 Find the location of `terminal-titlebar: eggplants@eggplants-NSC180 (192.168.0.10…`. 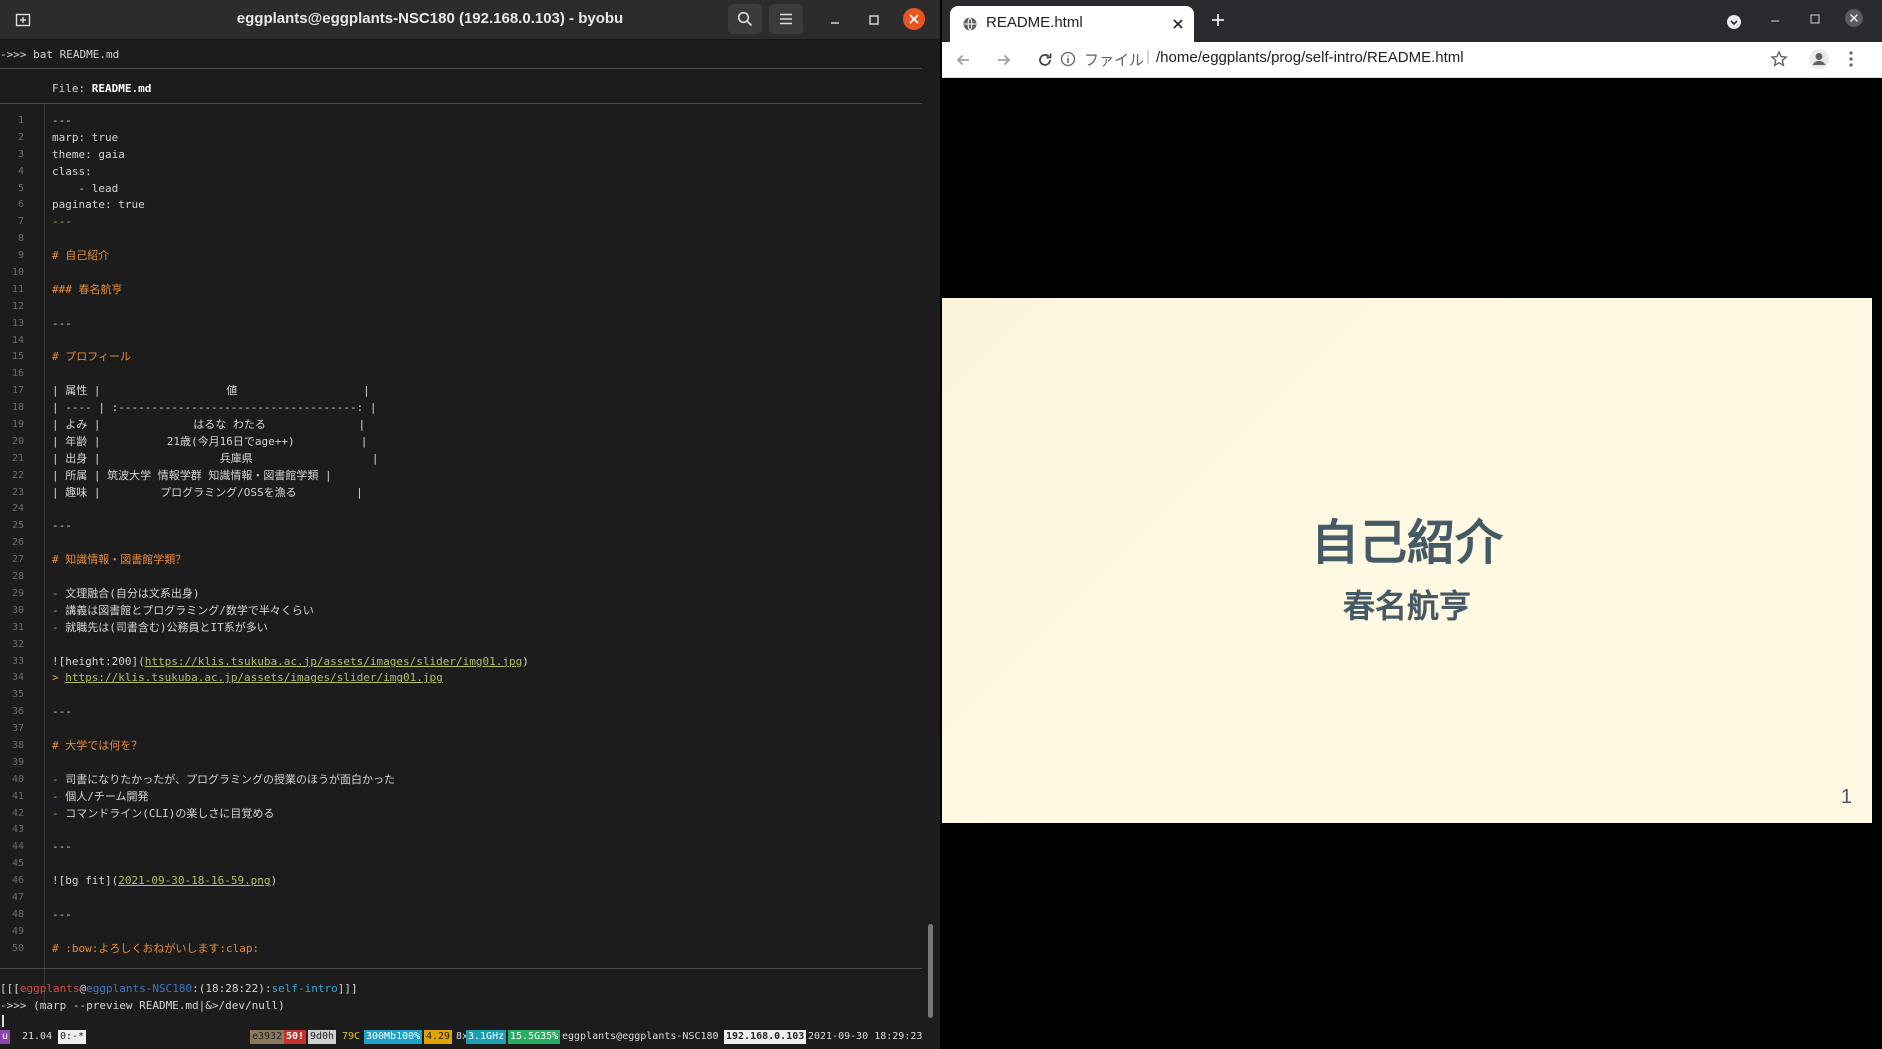

terminal-titlebar: eggplants@eggplants-NSC180 (192.168.0.10… is located at coordinates (470, 20).